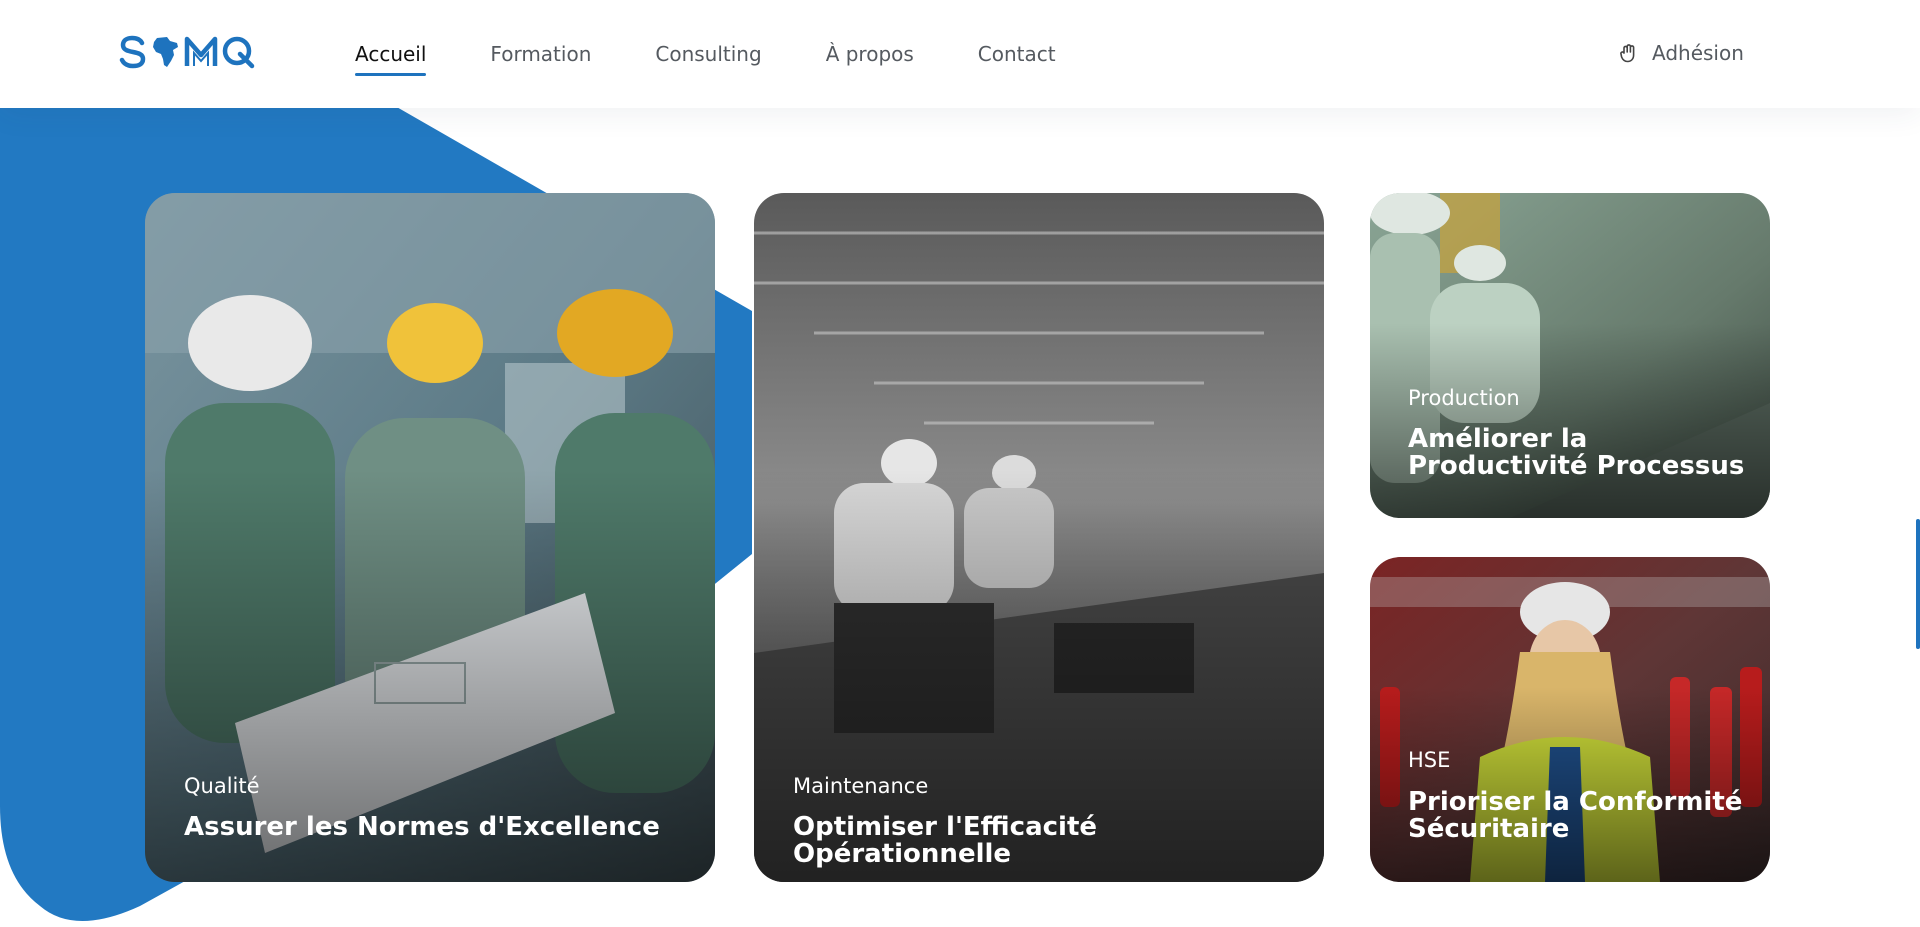 This screenshot has height=927, width=1920. What do you see at coordinates (540, 54) in the screenshot?
I see `nav-item-formation: Formation` at bounding box center [540, 54].